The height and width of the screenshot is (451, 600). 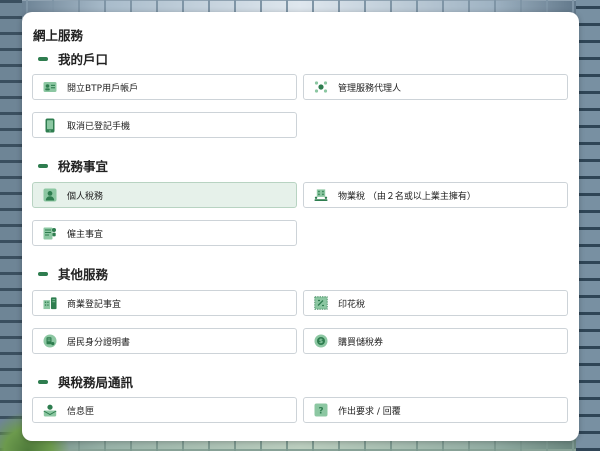 What do you see at coordinates (588, 225) in the screenshot?
I see `background-building-right` at bounding box center [588, 225].